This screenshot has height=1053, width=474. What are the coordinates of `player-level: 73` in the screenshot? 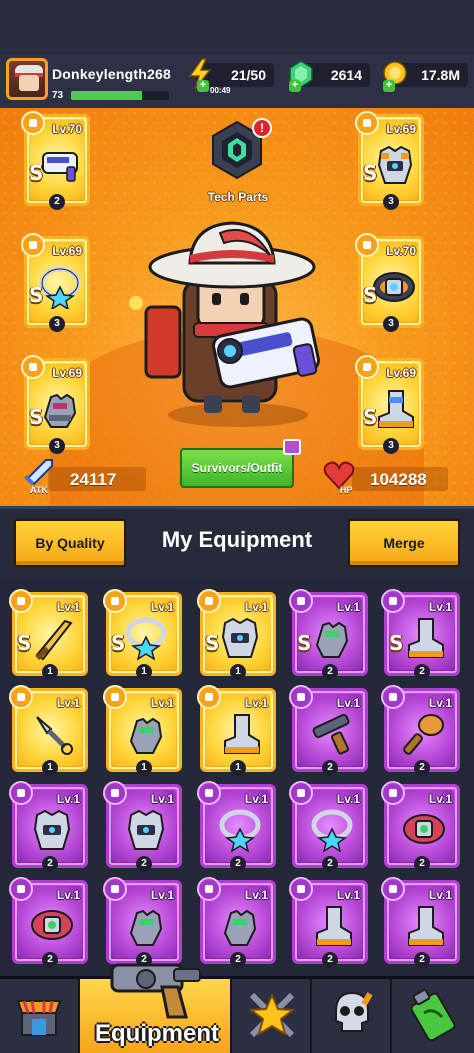 It's located at (58, 95).